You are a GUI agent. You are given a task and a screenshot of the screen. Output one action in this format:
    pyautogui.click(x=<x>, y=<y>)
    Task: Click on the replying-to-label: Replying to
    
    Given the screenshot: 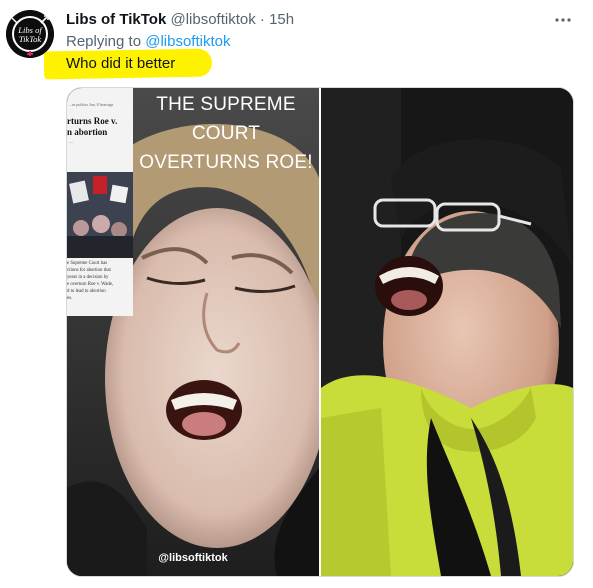 What is the action you would take?
    pyautogui.click(x=104, y=41)
    